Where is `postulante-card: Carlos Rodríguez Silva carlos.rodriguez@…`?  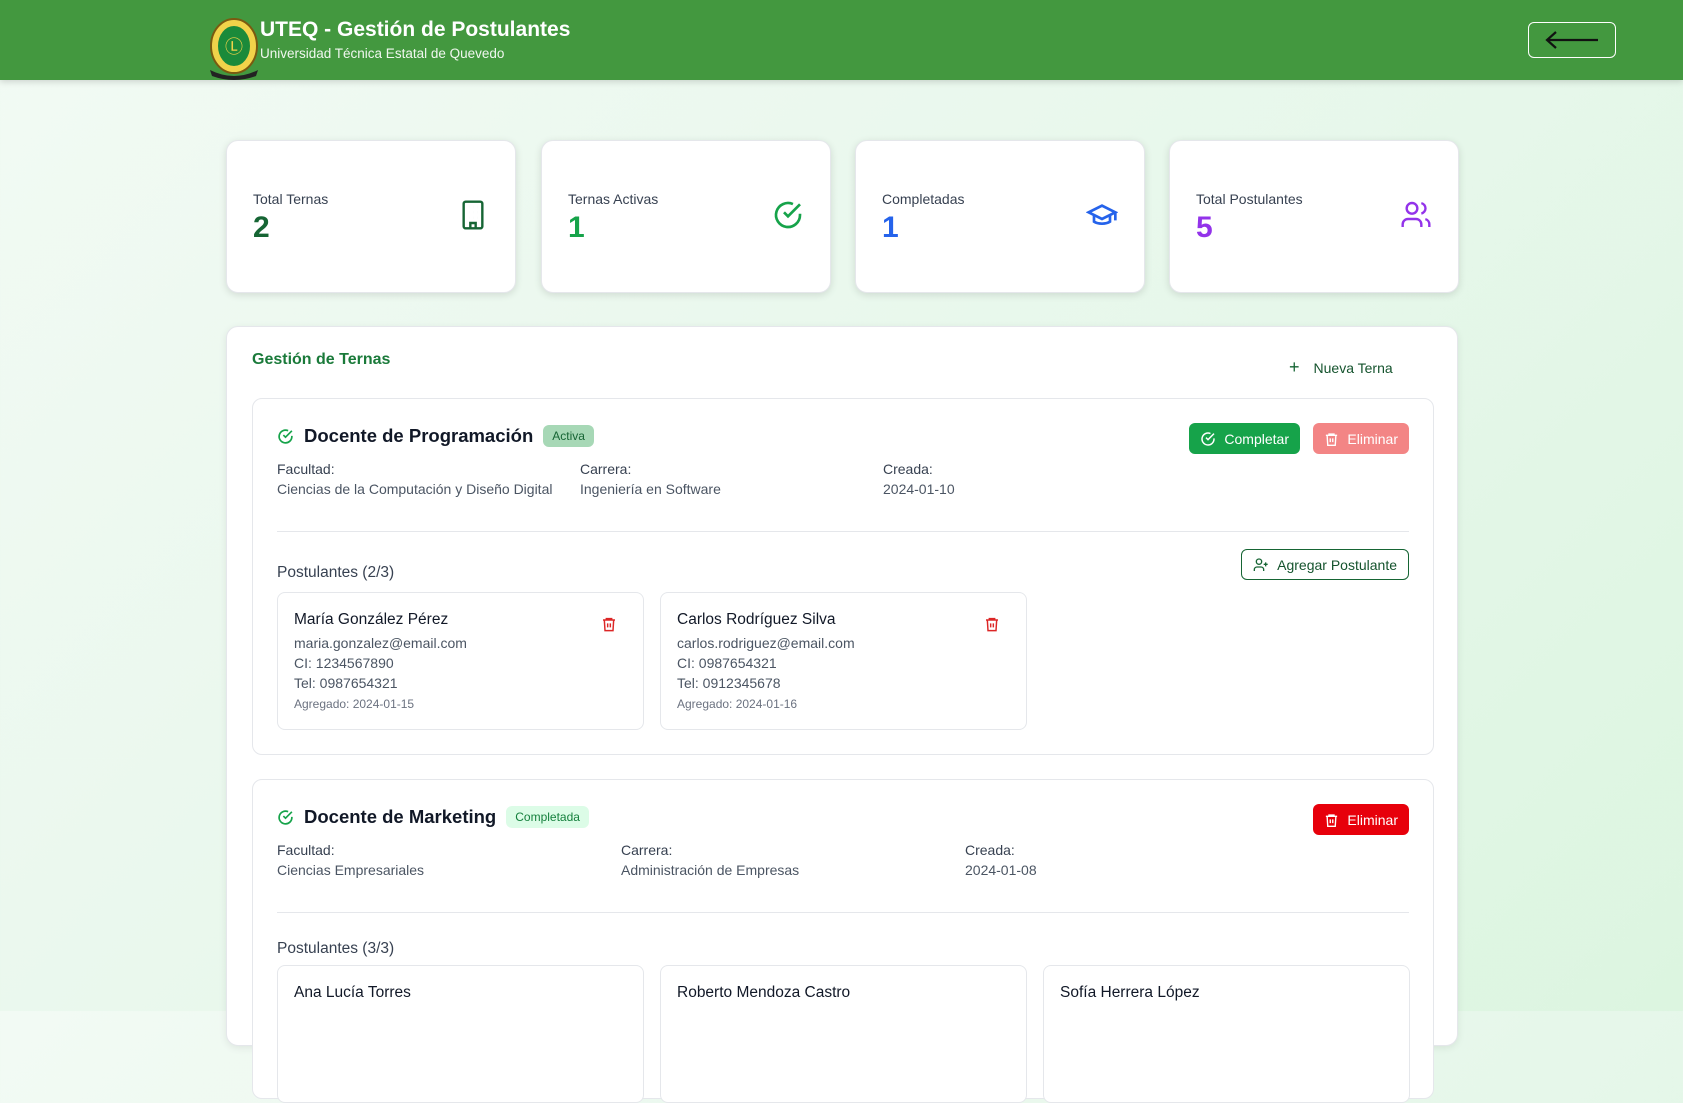 postulante-card: Carlos Rodríguez Silva carlos.rodriguez@… is located at coordinates (843, 661).